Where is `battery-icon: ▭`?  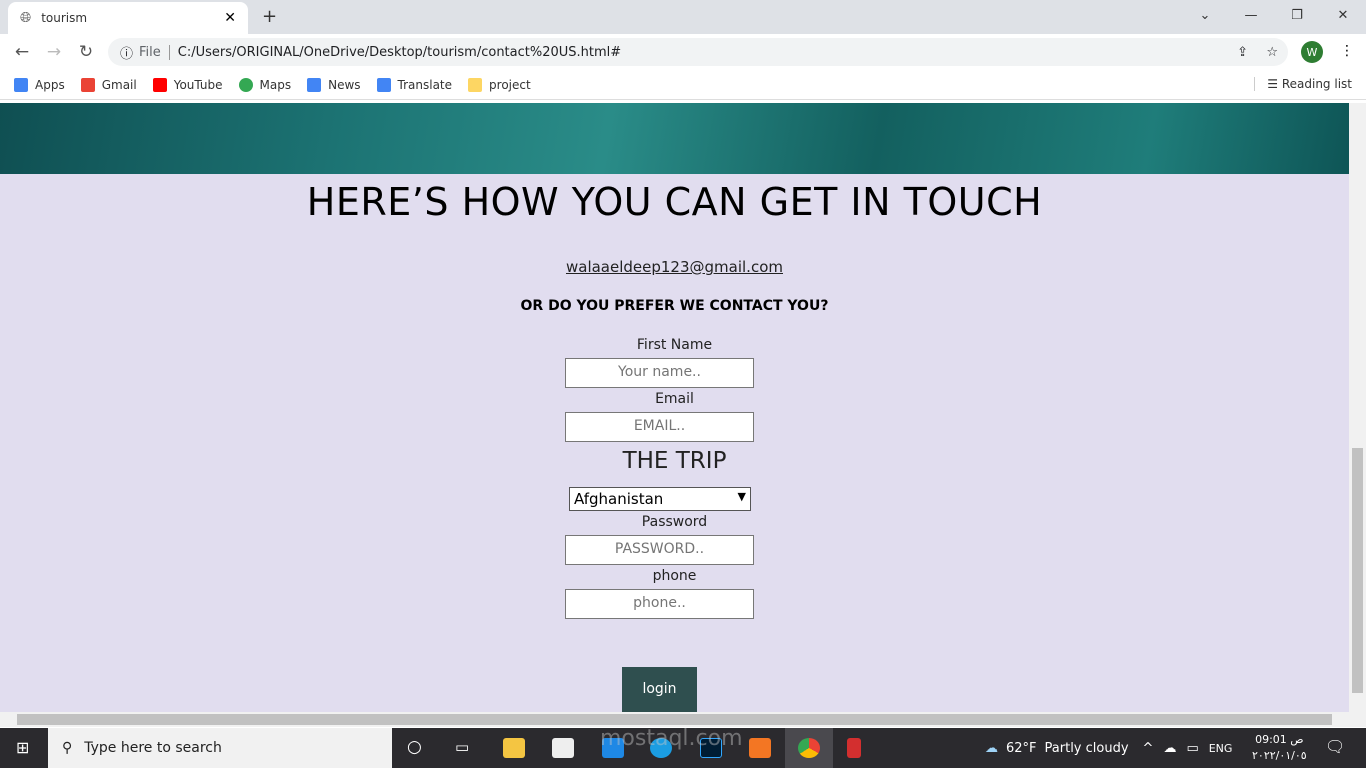 battery-icon: ▭ is located at coordinates (1192, 748).